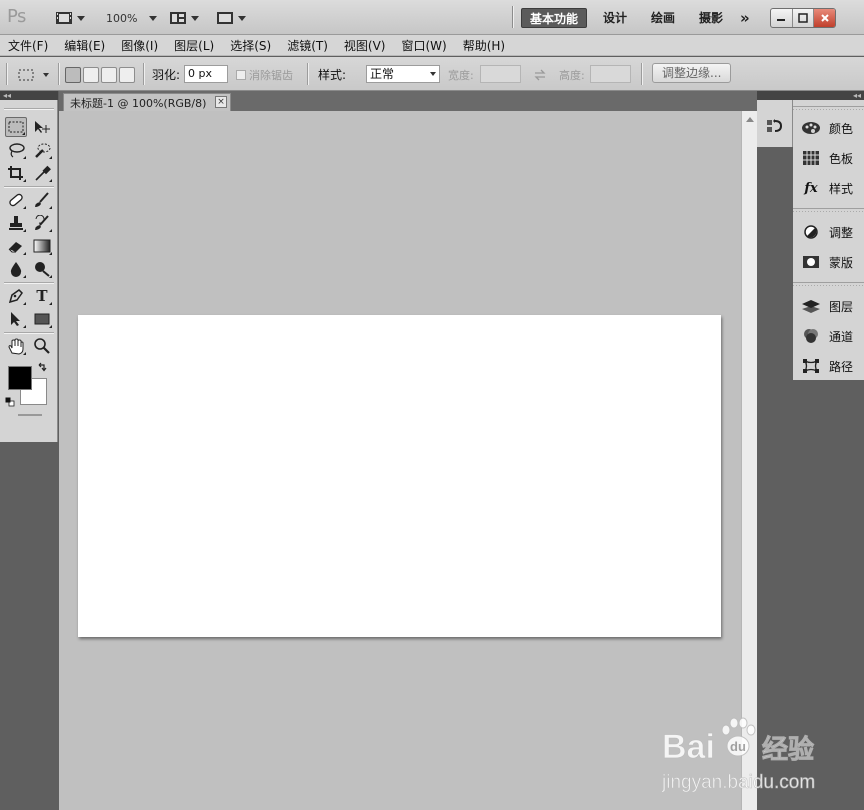 This screenshot has width=864, height=810. What do you see at coordinates (42, 223) in the screenshot?
I see `history-brush-tool` at bounding box center [42, 223].